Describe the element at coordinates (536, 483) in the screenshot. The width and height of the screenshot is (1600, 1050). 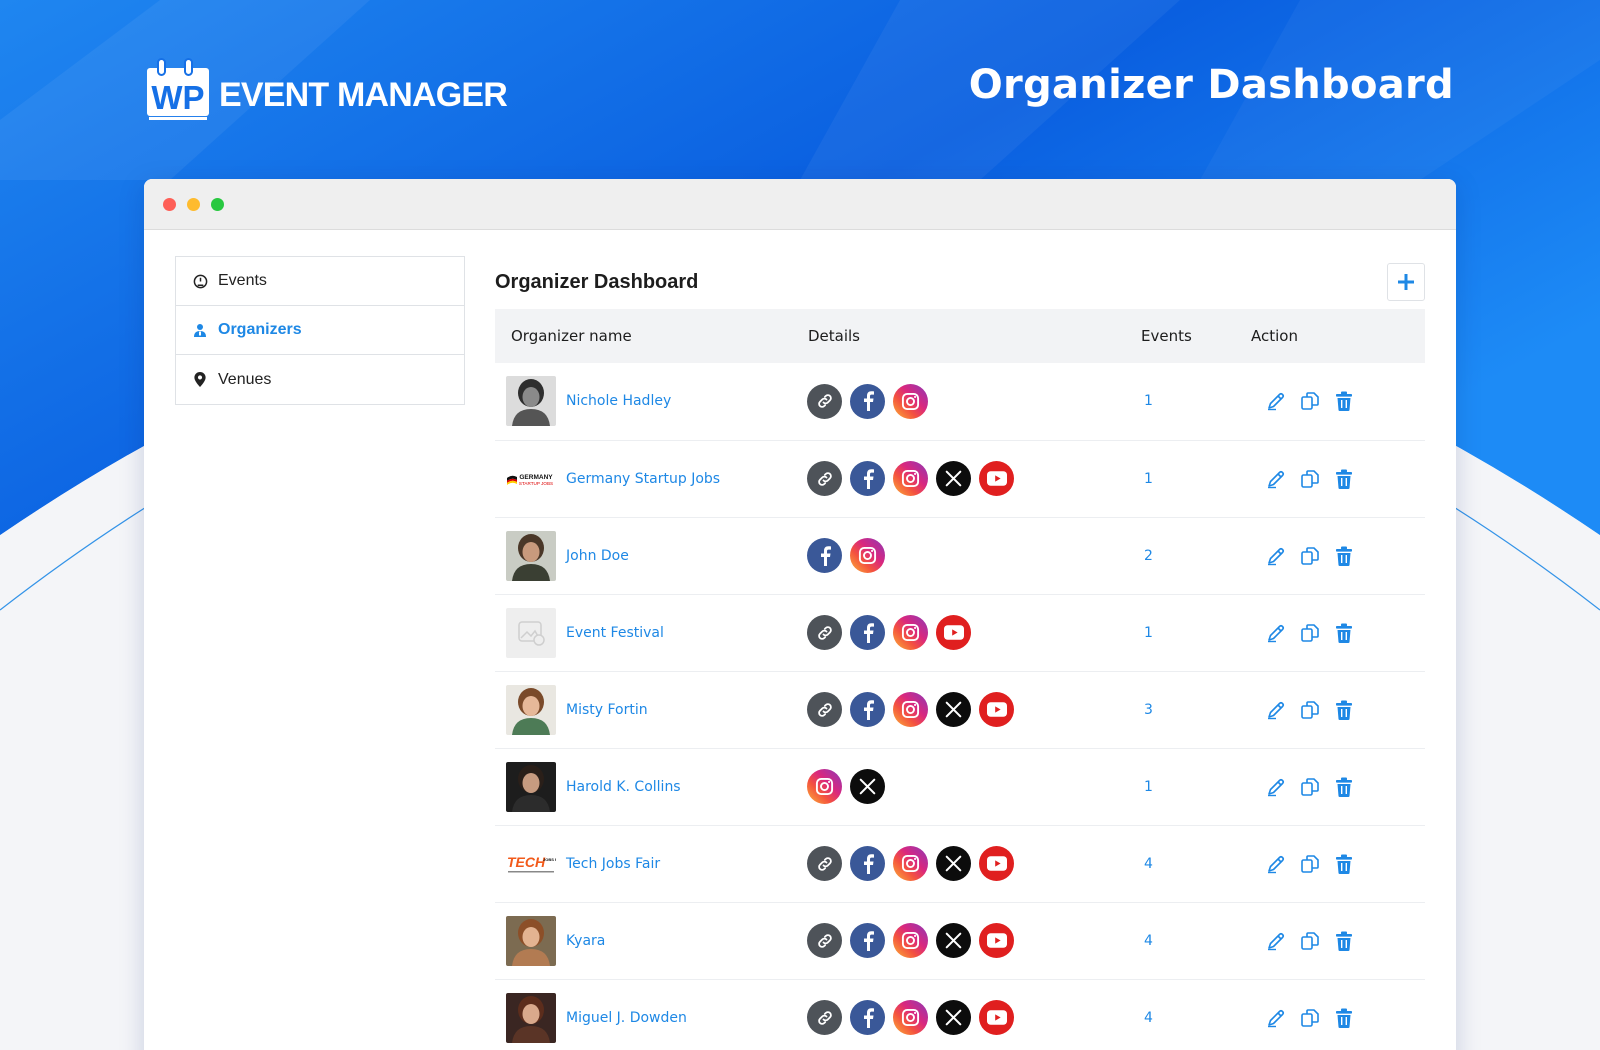
I see `avatar-logo-line2: STARTUP JOBS` at that location.